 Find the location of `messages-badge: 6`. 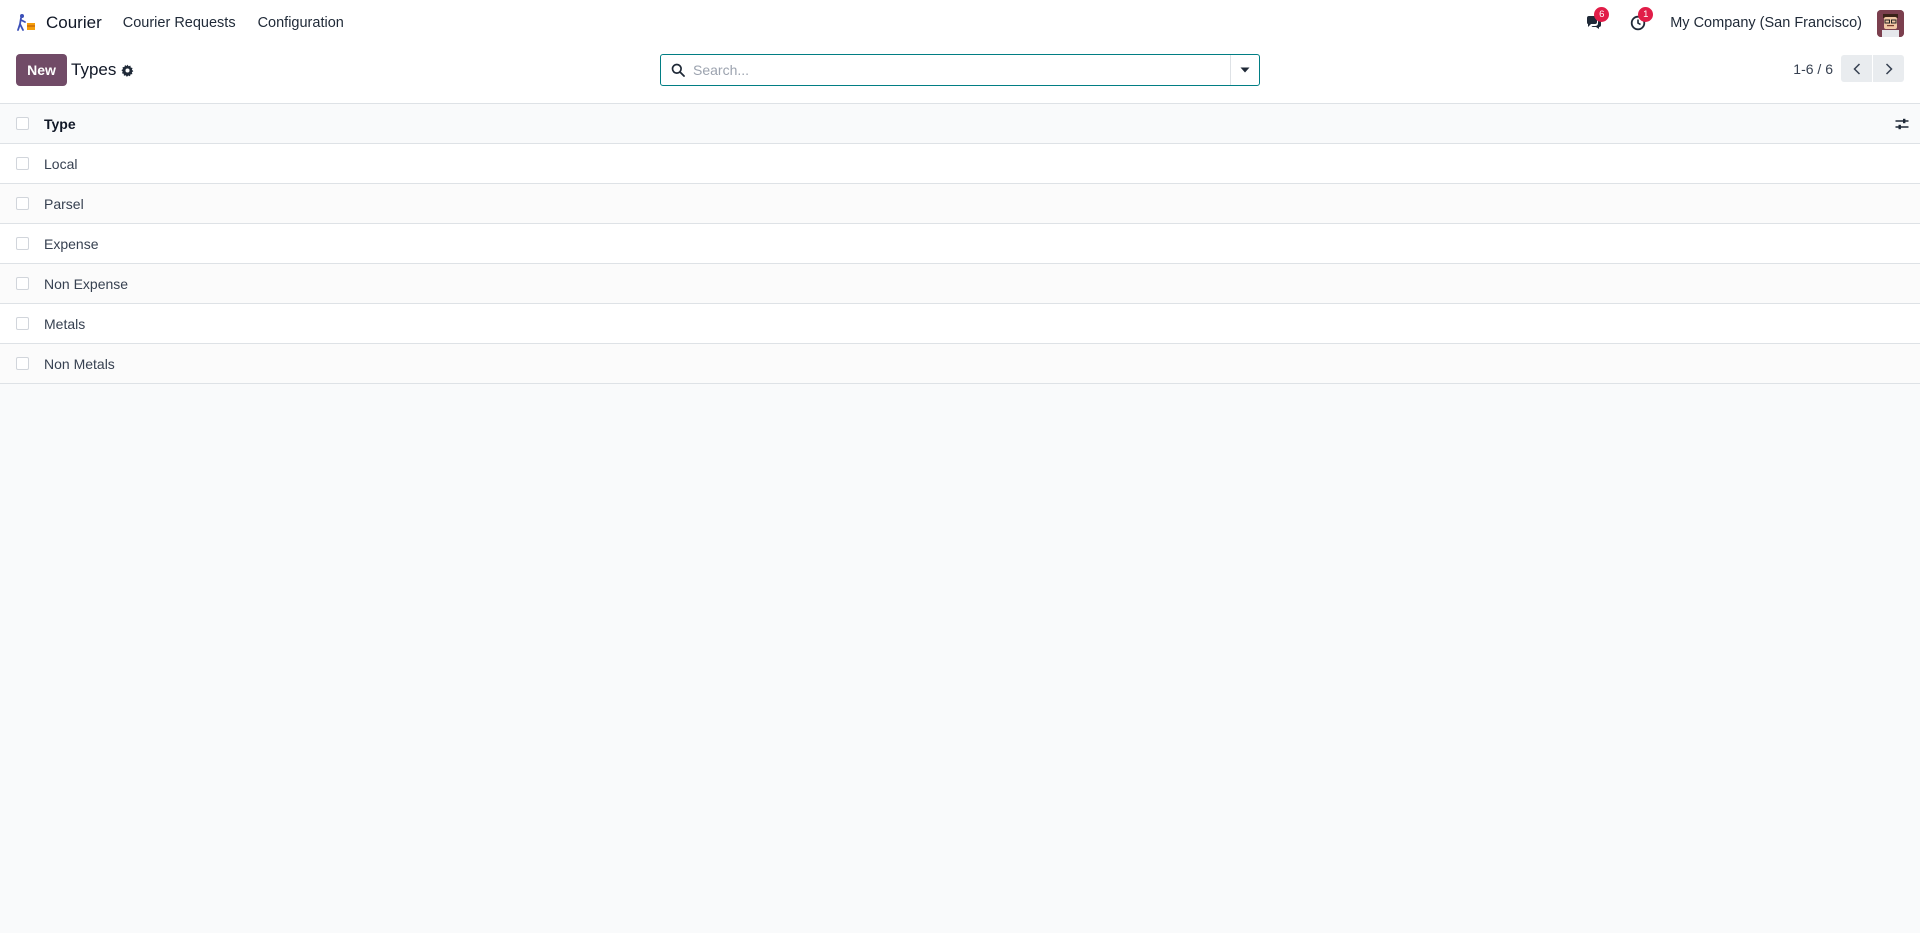

messages-badge: 6 is located at coordinates (1602, 14).